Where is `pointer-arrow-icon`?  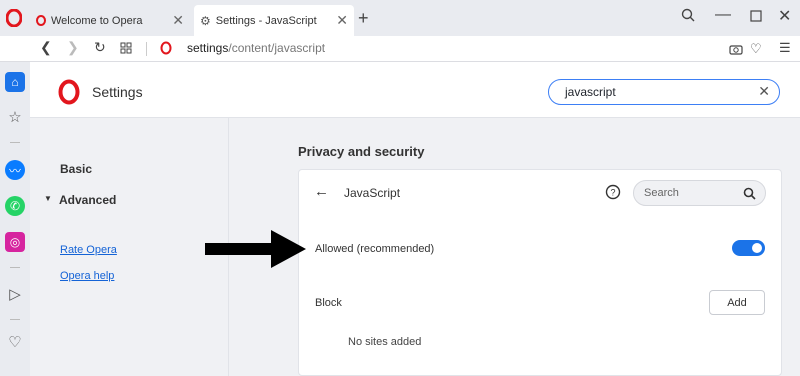
pointer-arrow-icon is located at coordinates (255, 249).